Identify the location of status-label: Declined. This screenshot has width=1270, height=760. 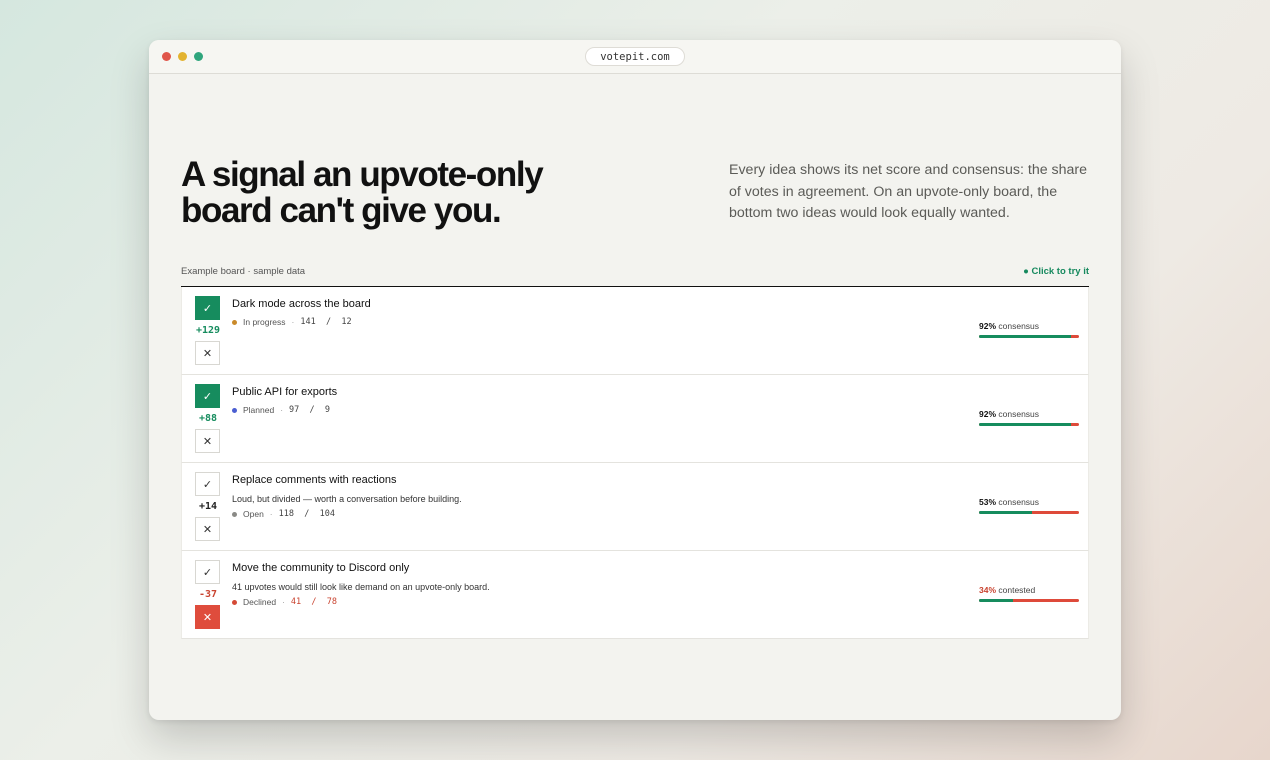
(260, 602).